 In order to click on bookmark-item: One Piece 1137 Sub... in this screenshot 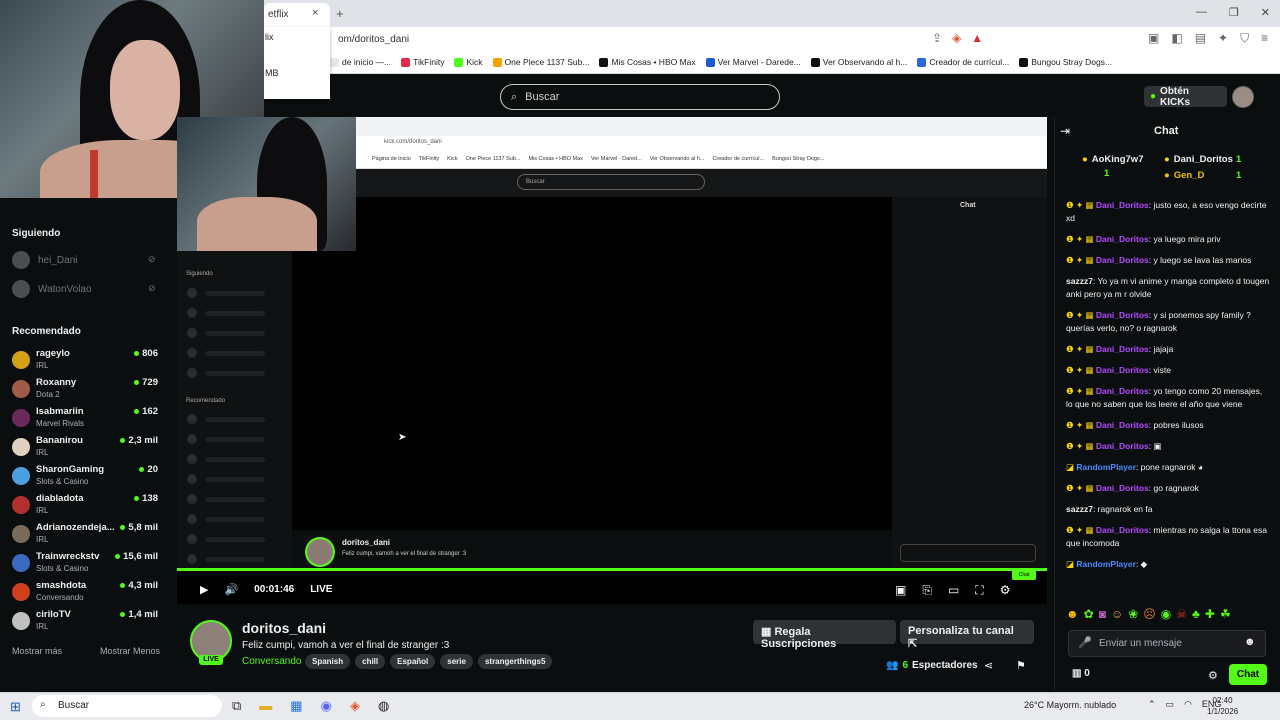, I will do `click(540, 62)`.